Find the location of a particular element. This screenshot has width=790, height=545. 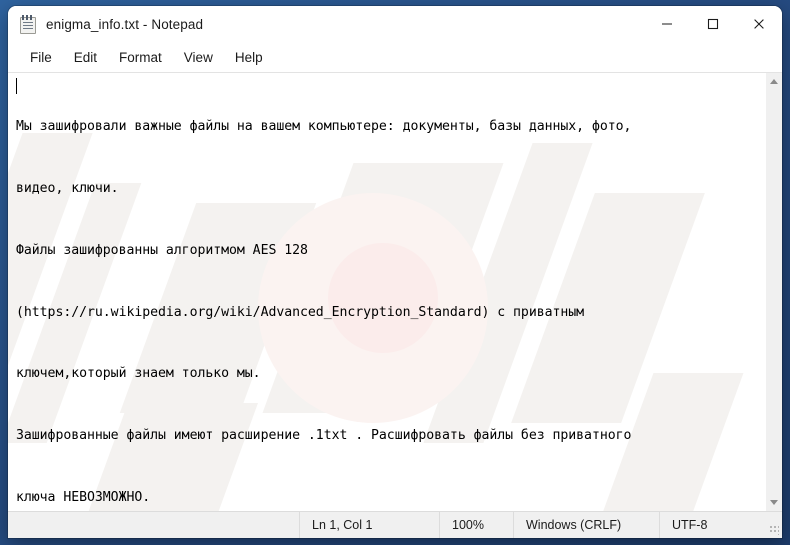

status-encoding: UTF-8 is located at coordinates (713, 525).